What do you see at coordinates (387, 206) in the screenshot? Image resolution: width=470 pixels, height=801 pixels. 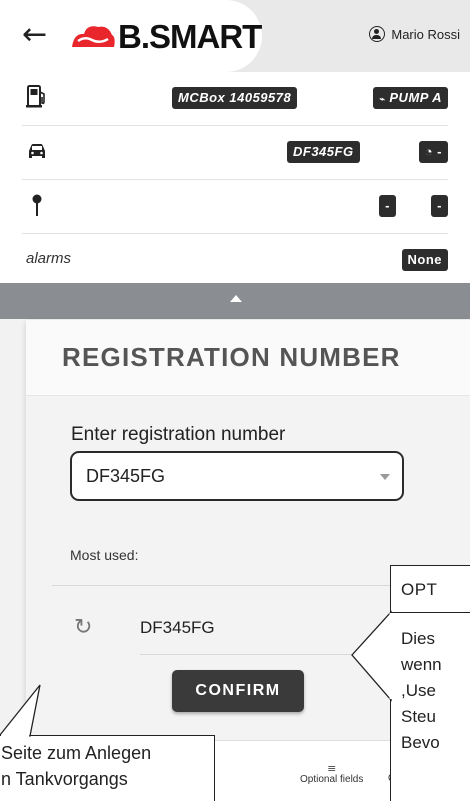 I see `location-tag-a: -` at bounding box center [387, 206].